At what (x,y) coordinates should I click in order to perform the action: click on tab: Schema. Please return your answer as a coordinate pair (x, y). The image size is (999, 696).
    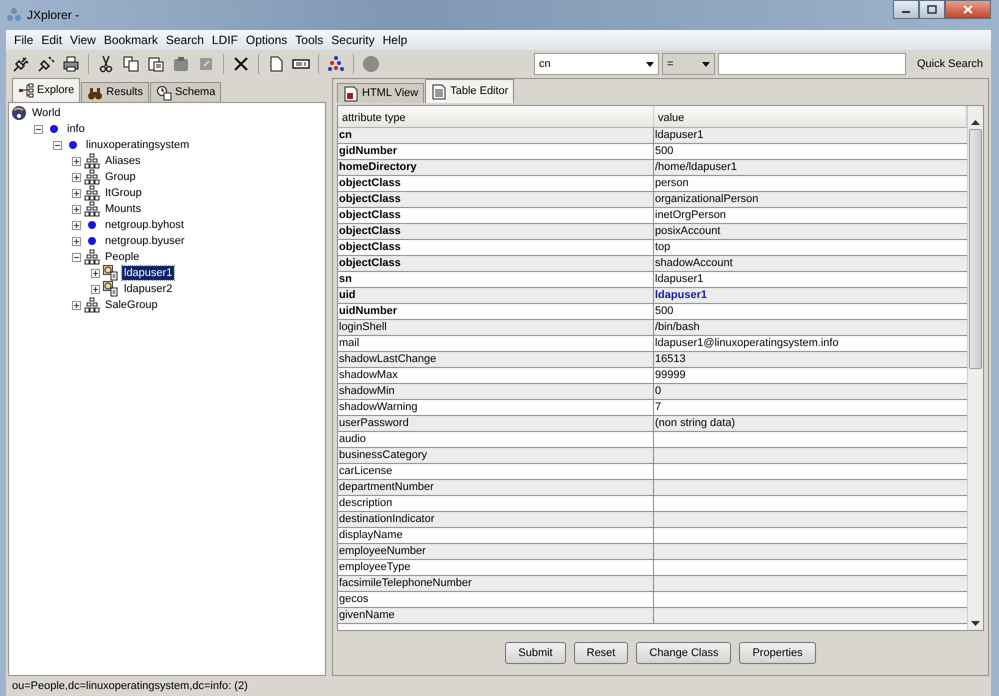
    Looking at the image, I should click on (186, 92).